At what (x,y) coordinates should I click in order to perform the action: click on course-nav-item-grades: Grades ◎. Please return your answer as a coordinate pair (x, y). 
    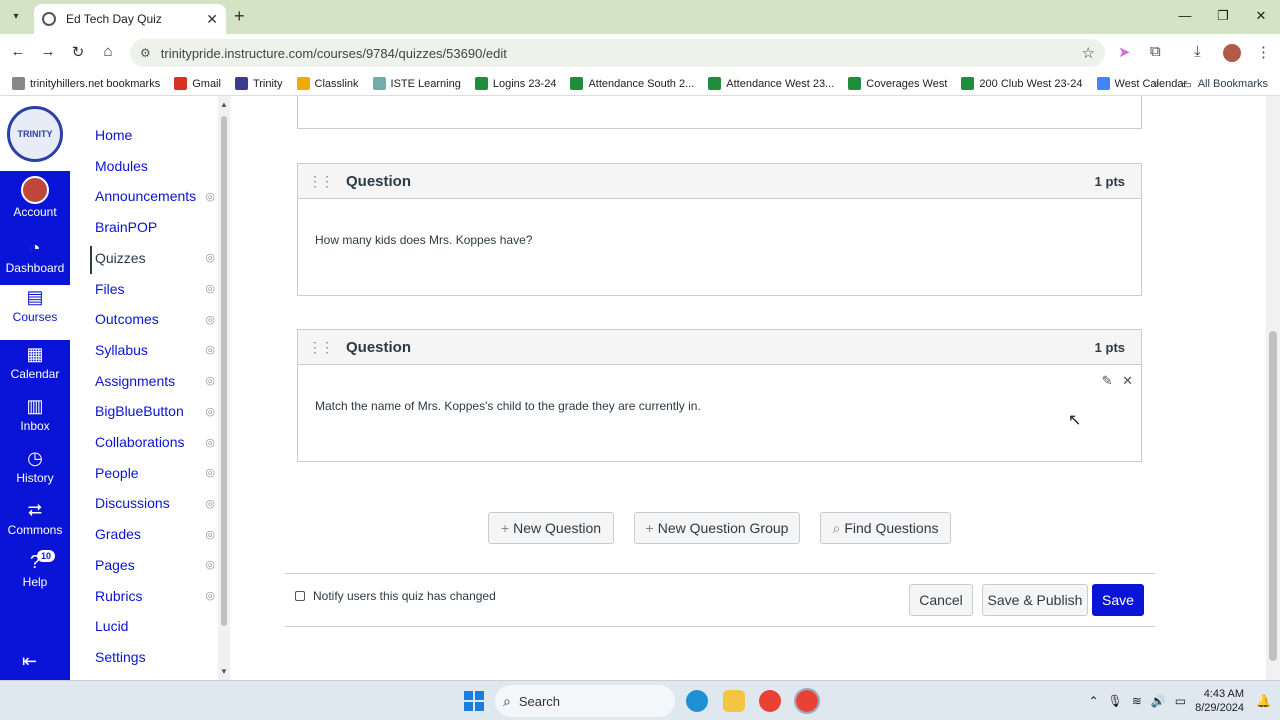
    Looking at the image, I should click on (155, 534).